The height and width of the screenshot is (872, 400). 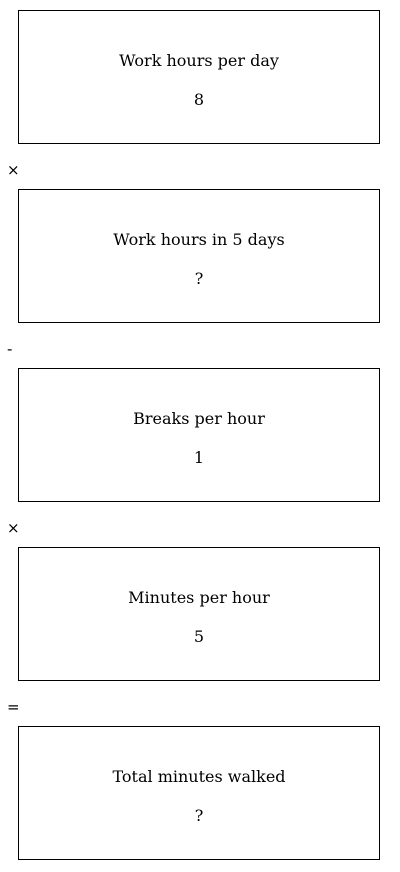 What do you see at coordinates (199, 597) in the screenshot?
I see `step-label: Minutes per hour` at bounding box center [199, 597].